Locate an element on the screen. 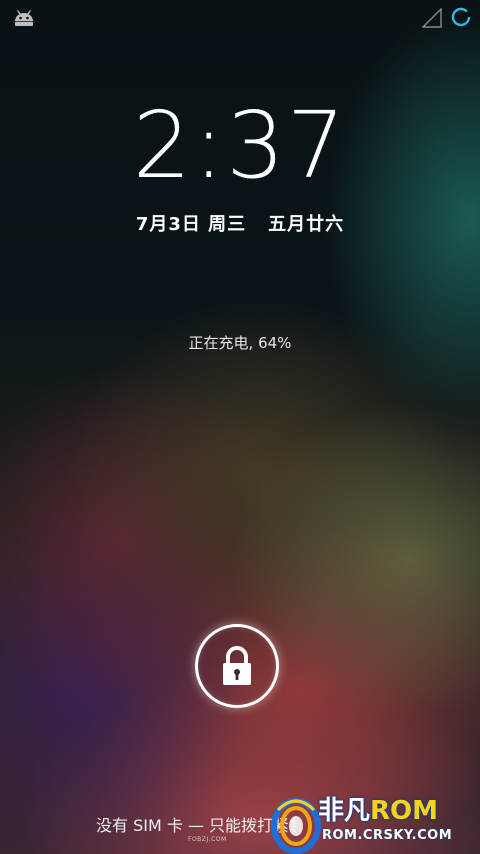 Image resolution: width=480 pixels, height=854 pixels. globe-logo-icon is located at coordinates (296, 826).